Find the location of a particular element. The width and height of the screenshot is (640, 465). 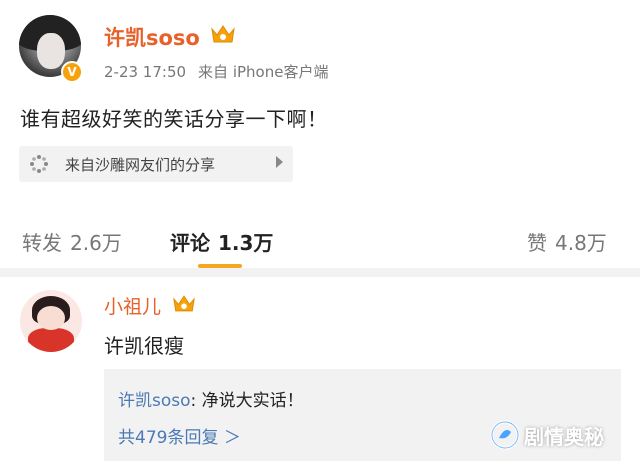

reply-preview: 许凯soso: 净说大实话！ is located at coordinates (211, 398).